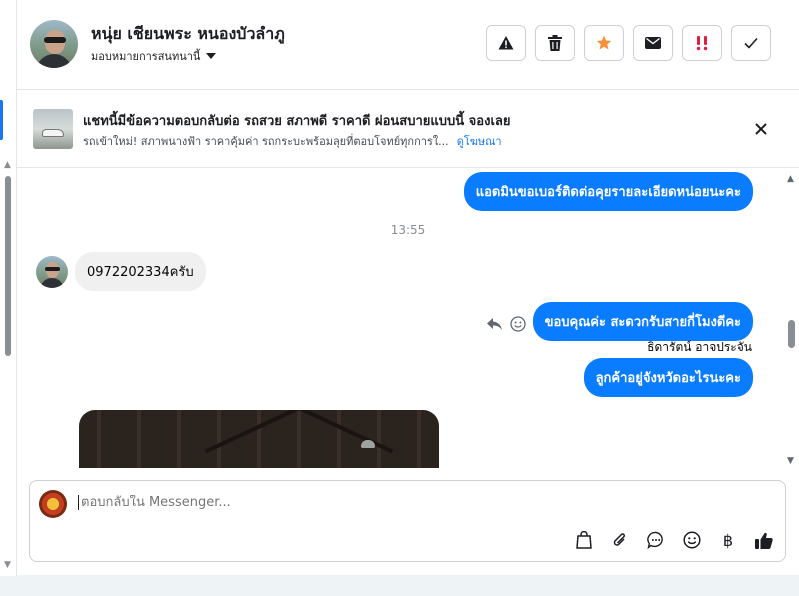  What do you see at coordinates (518, 324) in the screenshot?
I see `react-smiley-icon` at bounding box center [518, 324].